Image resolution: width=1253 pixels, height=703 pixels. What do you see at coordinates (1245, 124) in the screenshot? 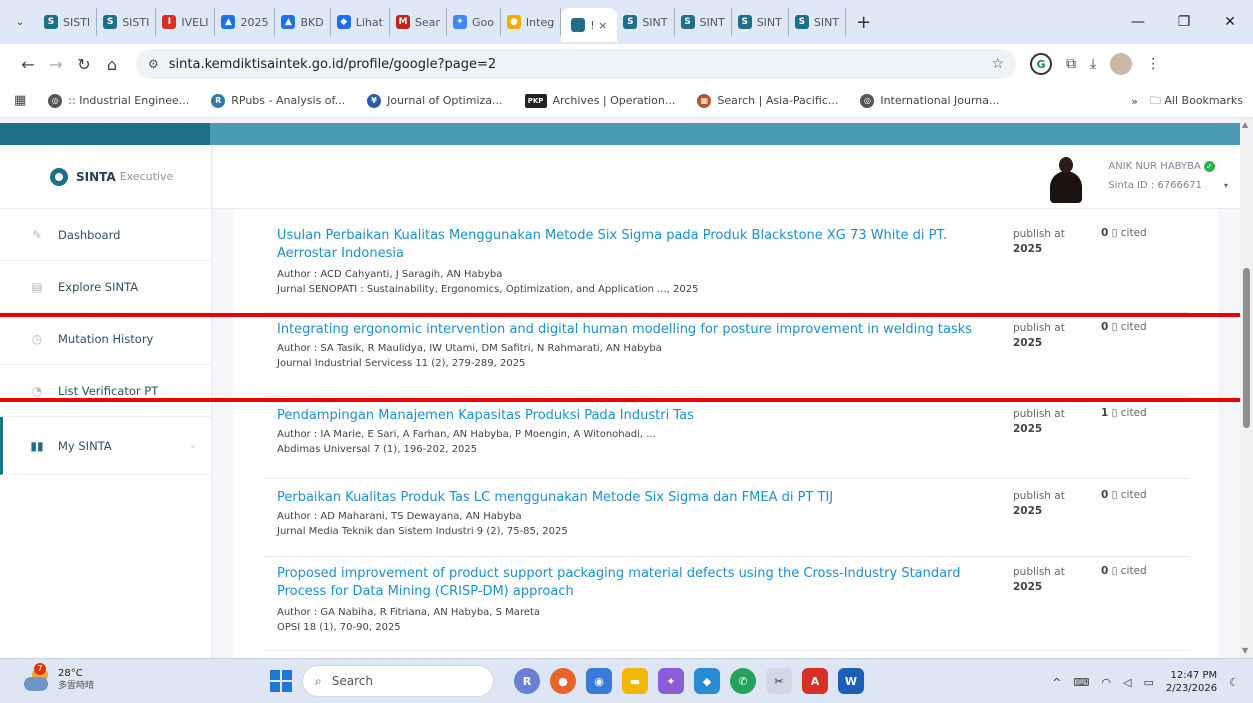
I see `scroll-up-icon: ▲` at bounding box center [1245, 124].